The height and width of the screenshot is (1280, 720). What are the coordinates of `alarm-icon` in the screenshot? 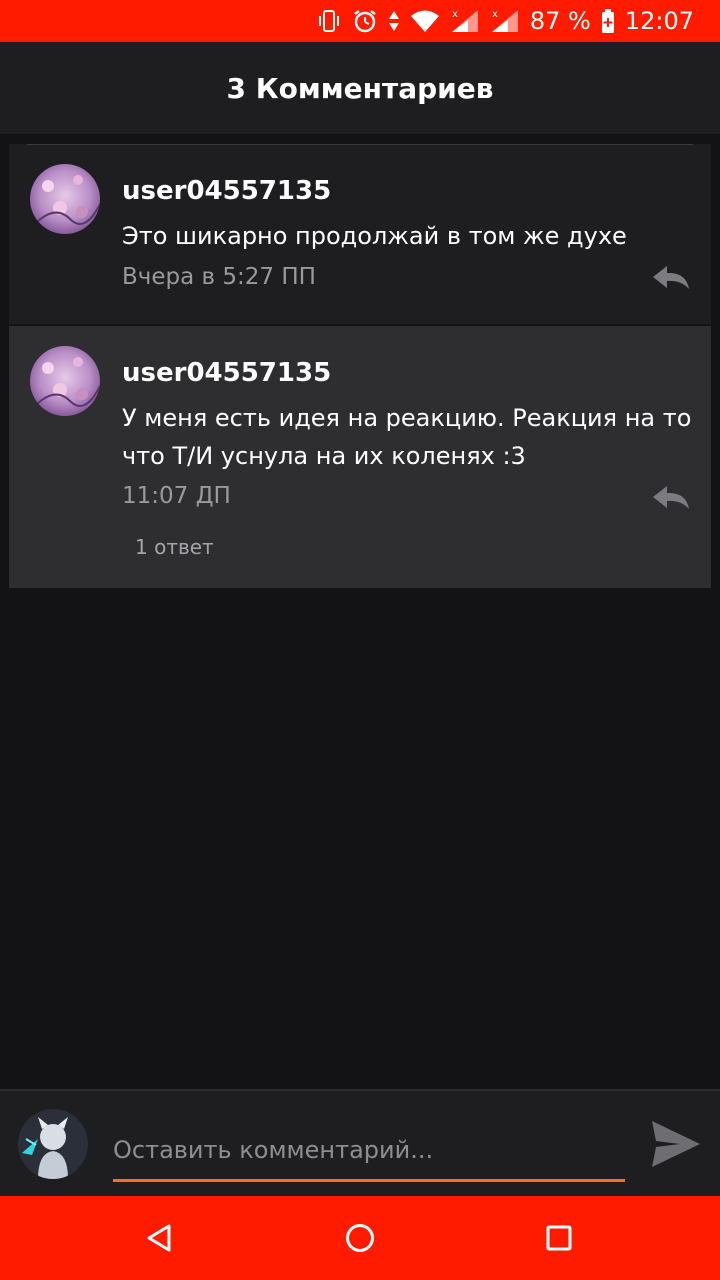 It's located at (365, 21).